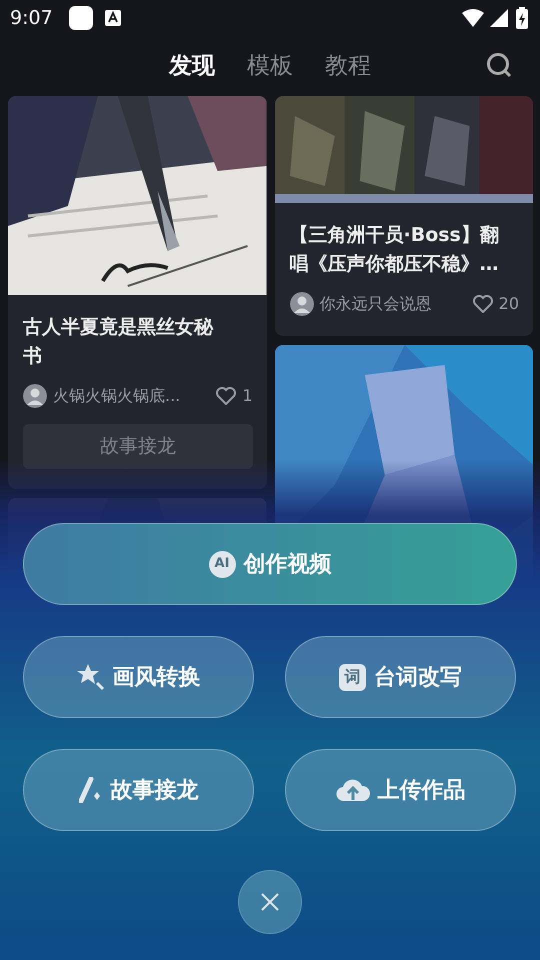  I want to click on search-icon, so click(499, 65).